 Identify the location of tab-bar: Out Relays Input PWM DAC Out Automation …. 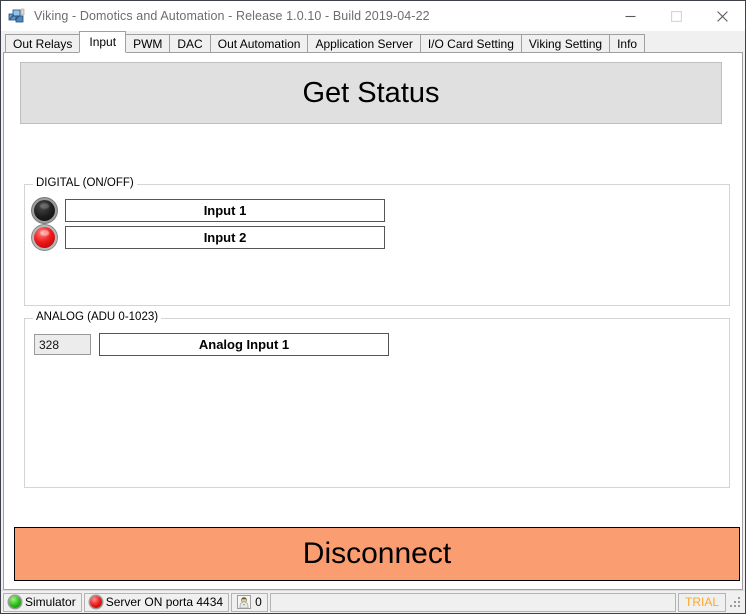
(373, 42).